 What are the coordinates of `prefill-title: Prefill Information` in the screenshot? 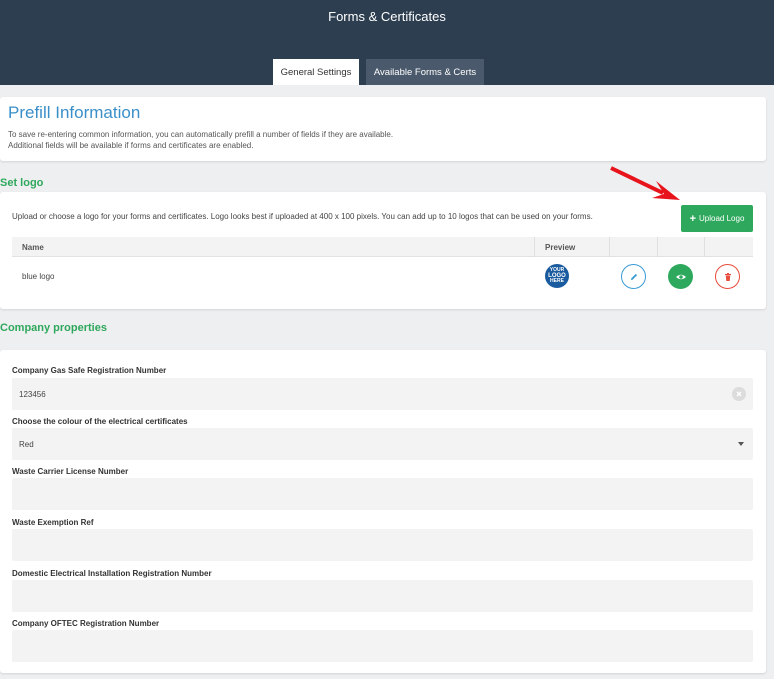 It's located at (74, 112).